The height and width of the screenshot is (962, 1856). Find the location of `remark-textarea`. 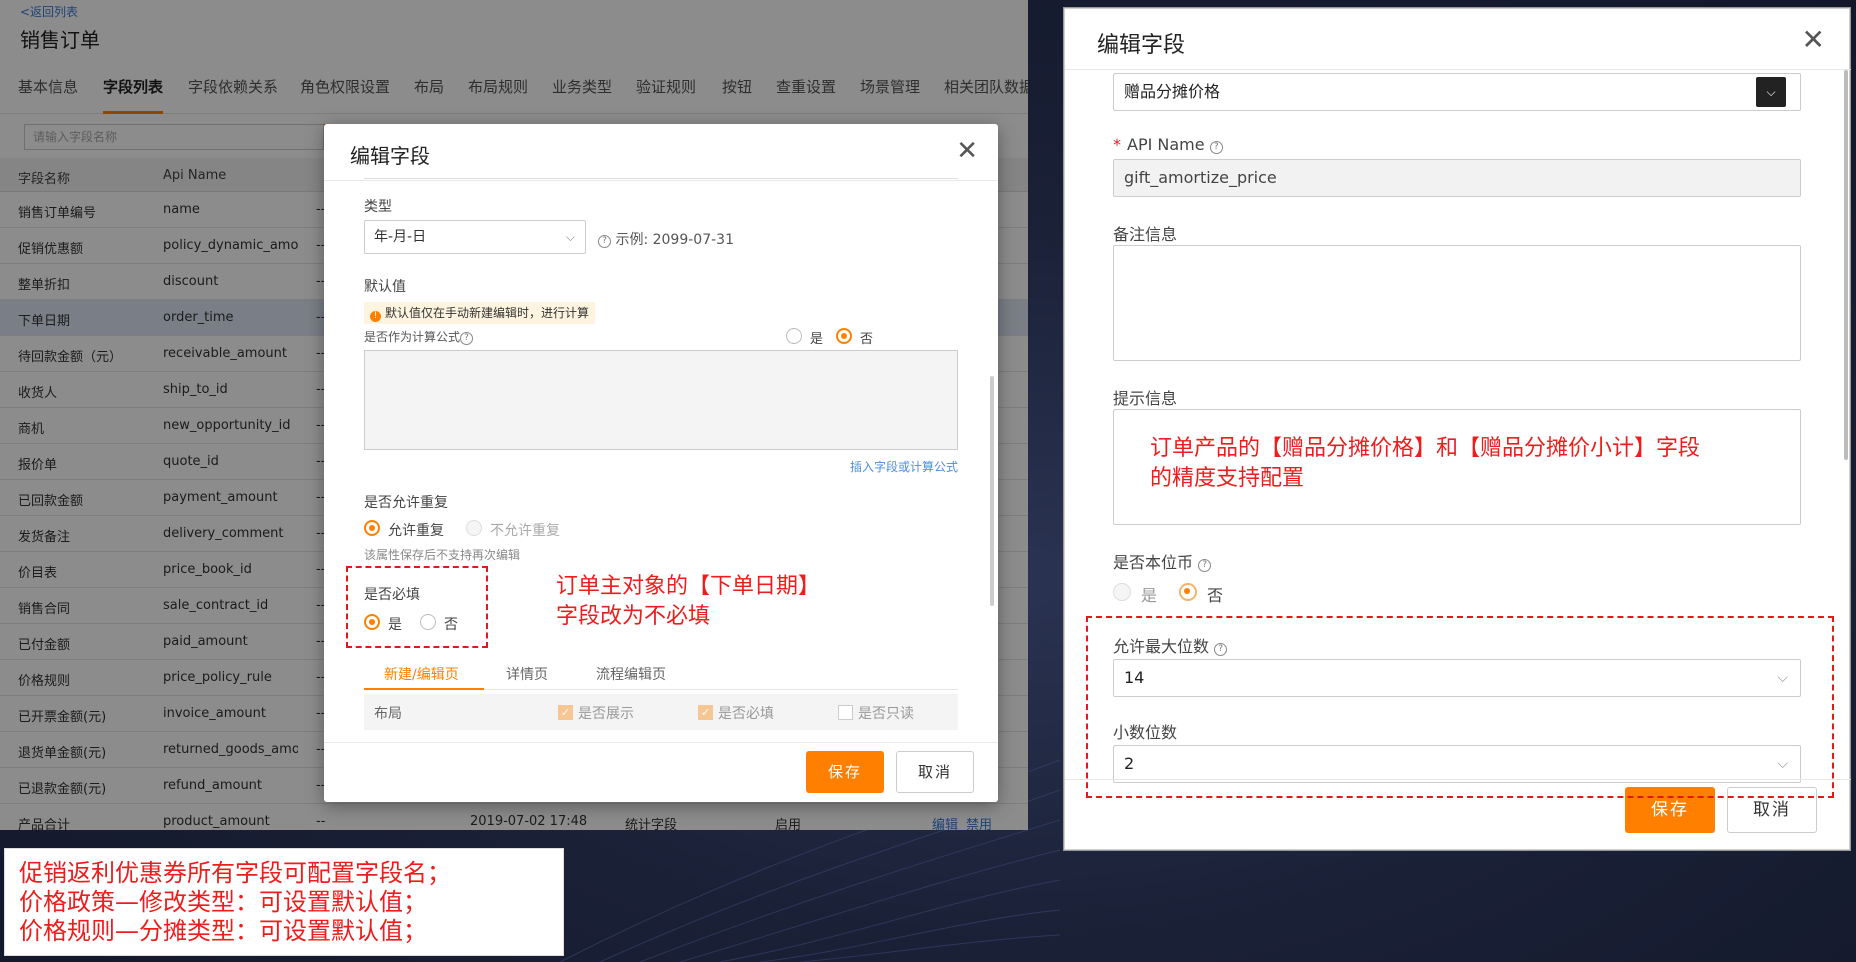

remark-textarea is located at coordinates (1457, 303).